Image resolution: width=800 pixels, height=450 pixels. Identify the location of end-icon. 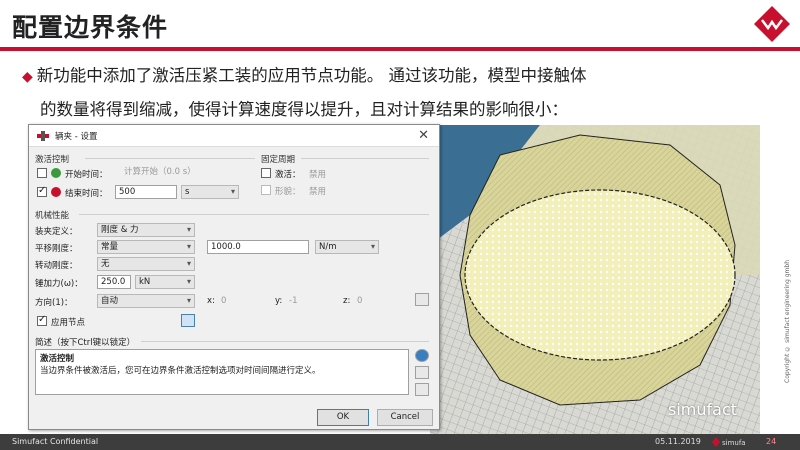
(56, 192).